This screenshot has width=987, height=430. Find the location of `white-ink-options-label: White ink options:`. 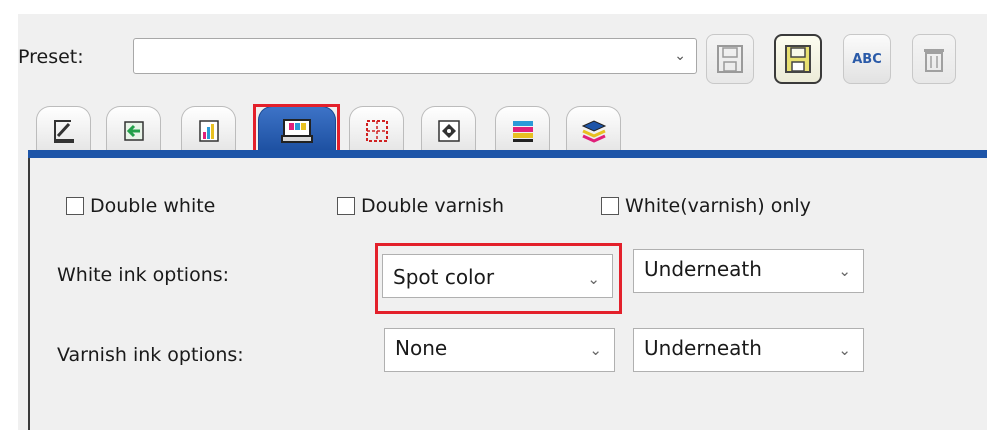

white-ink-options-label: White ink options: is located at coordinates (143, 275).